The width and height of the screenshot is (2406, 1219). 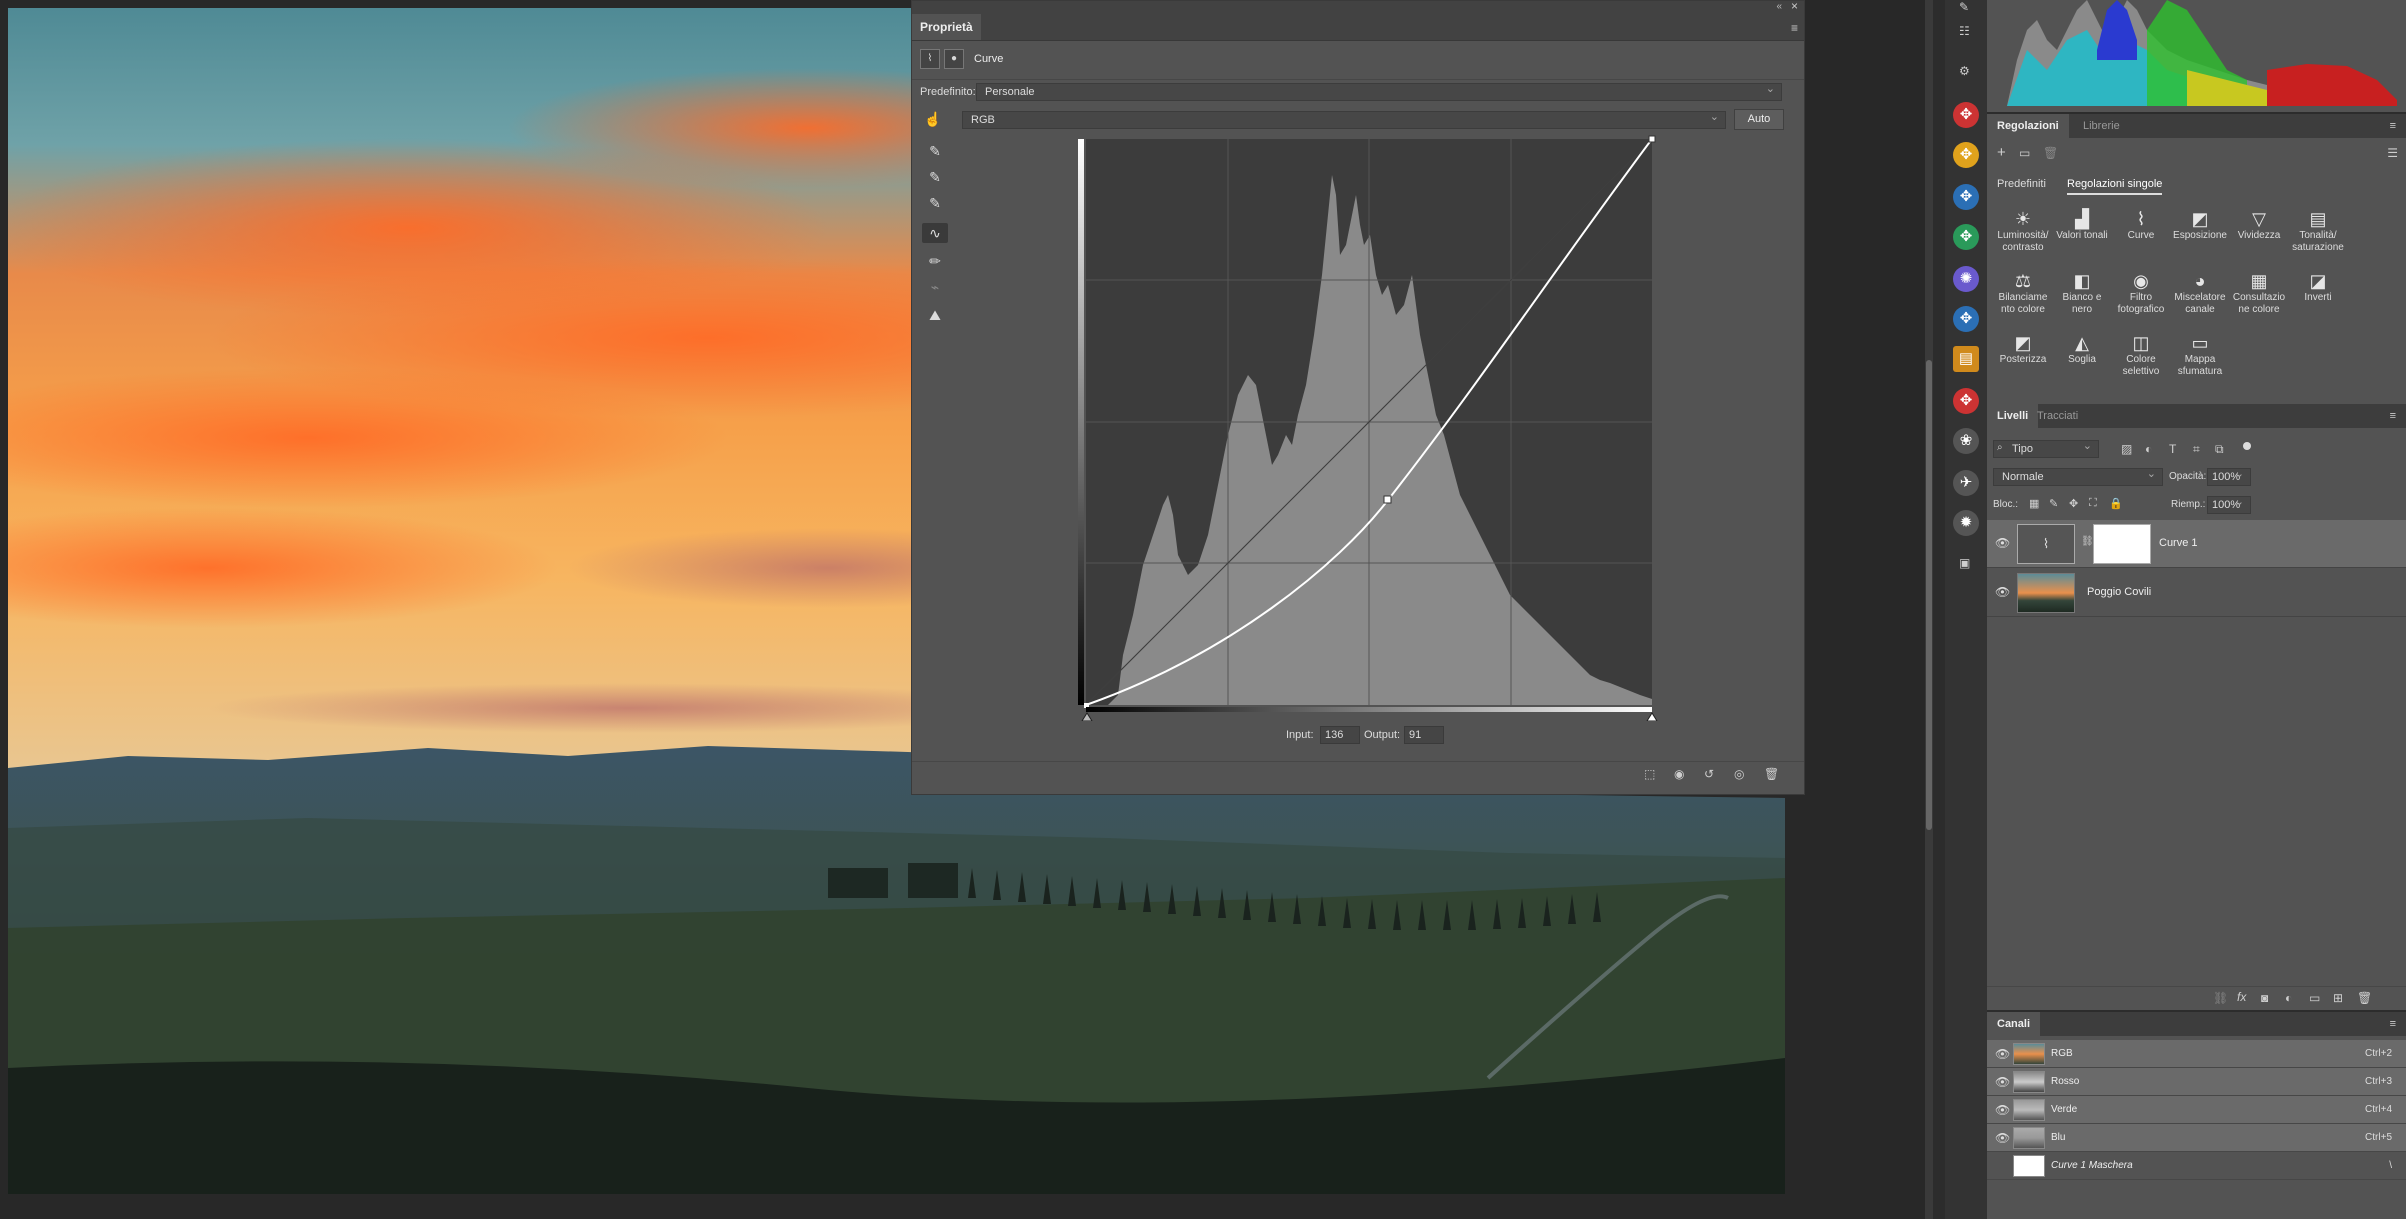 I want to click on adjustment-invert: ◪ Inverti, so click(x=2318, y=287).